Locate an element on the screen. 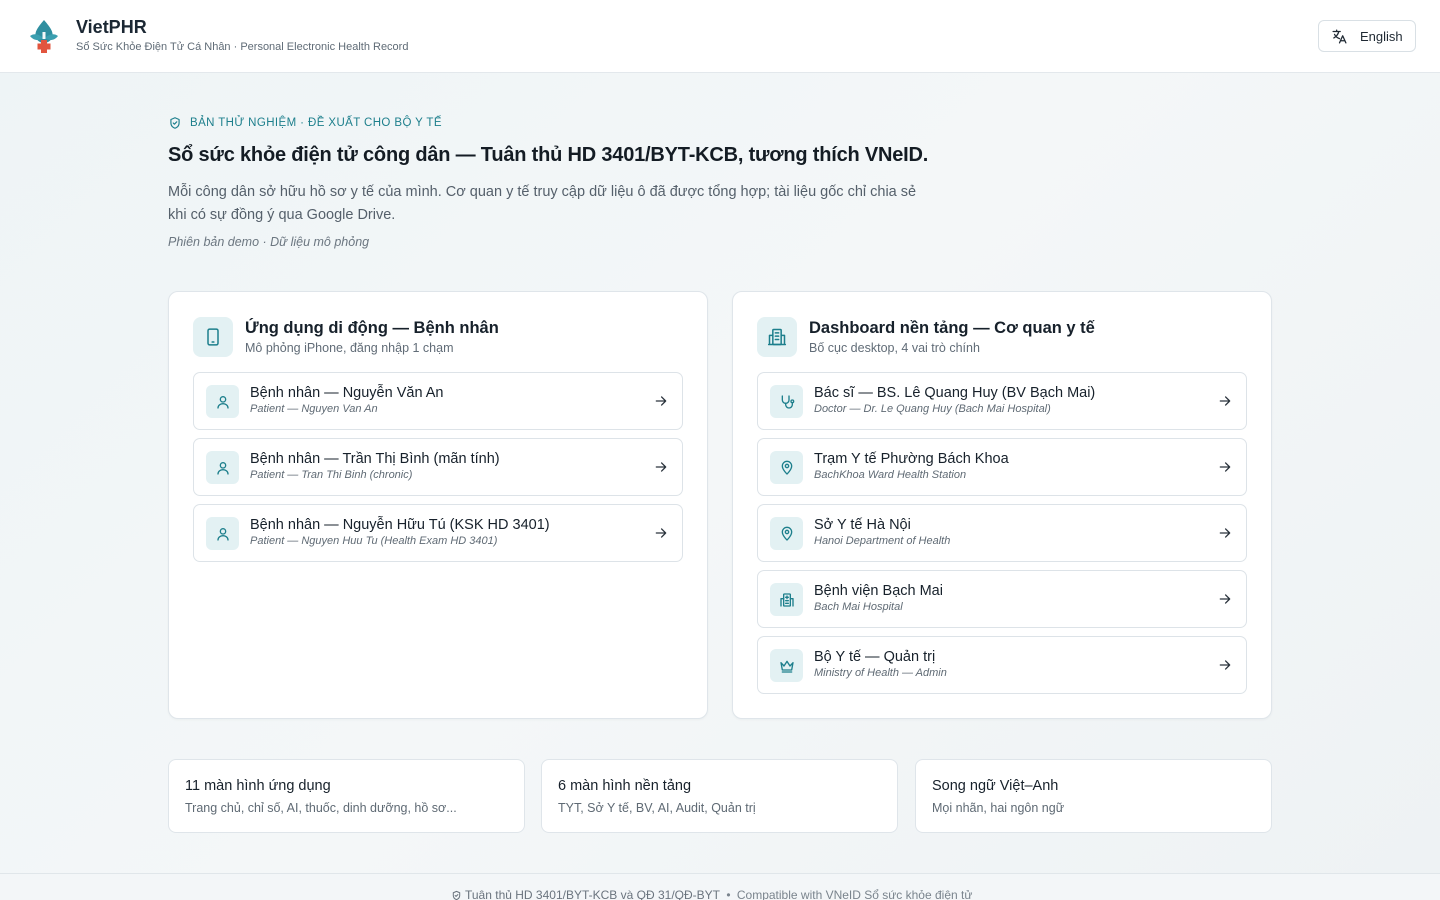 This screenshot has height=900, width=1440. stat-title: 6 màn hình nền tảng is located at coordinates (625, 786).